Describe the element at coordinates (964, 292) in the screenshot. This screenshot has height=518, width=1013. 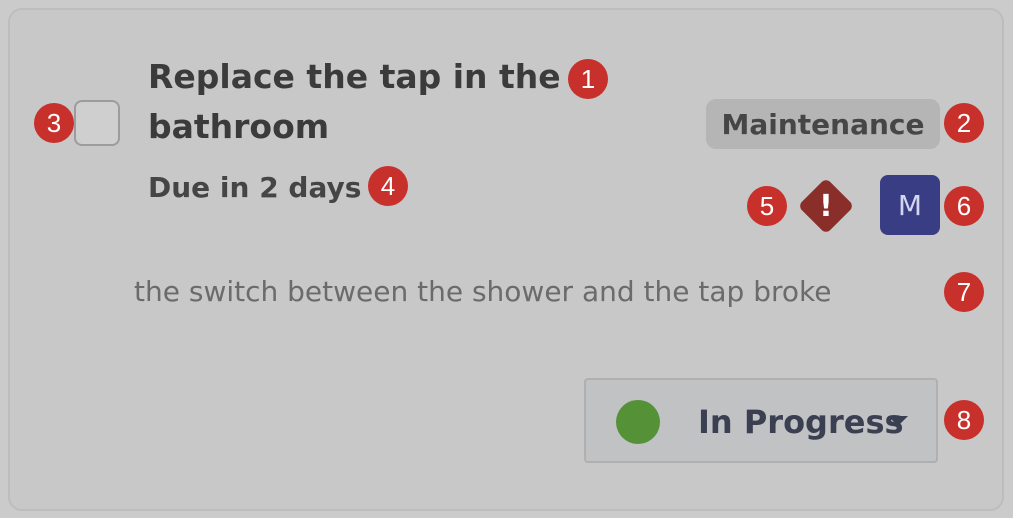
I see `annotation-badge: 7` at that location.